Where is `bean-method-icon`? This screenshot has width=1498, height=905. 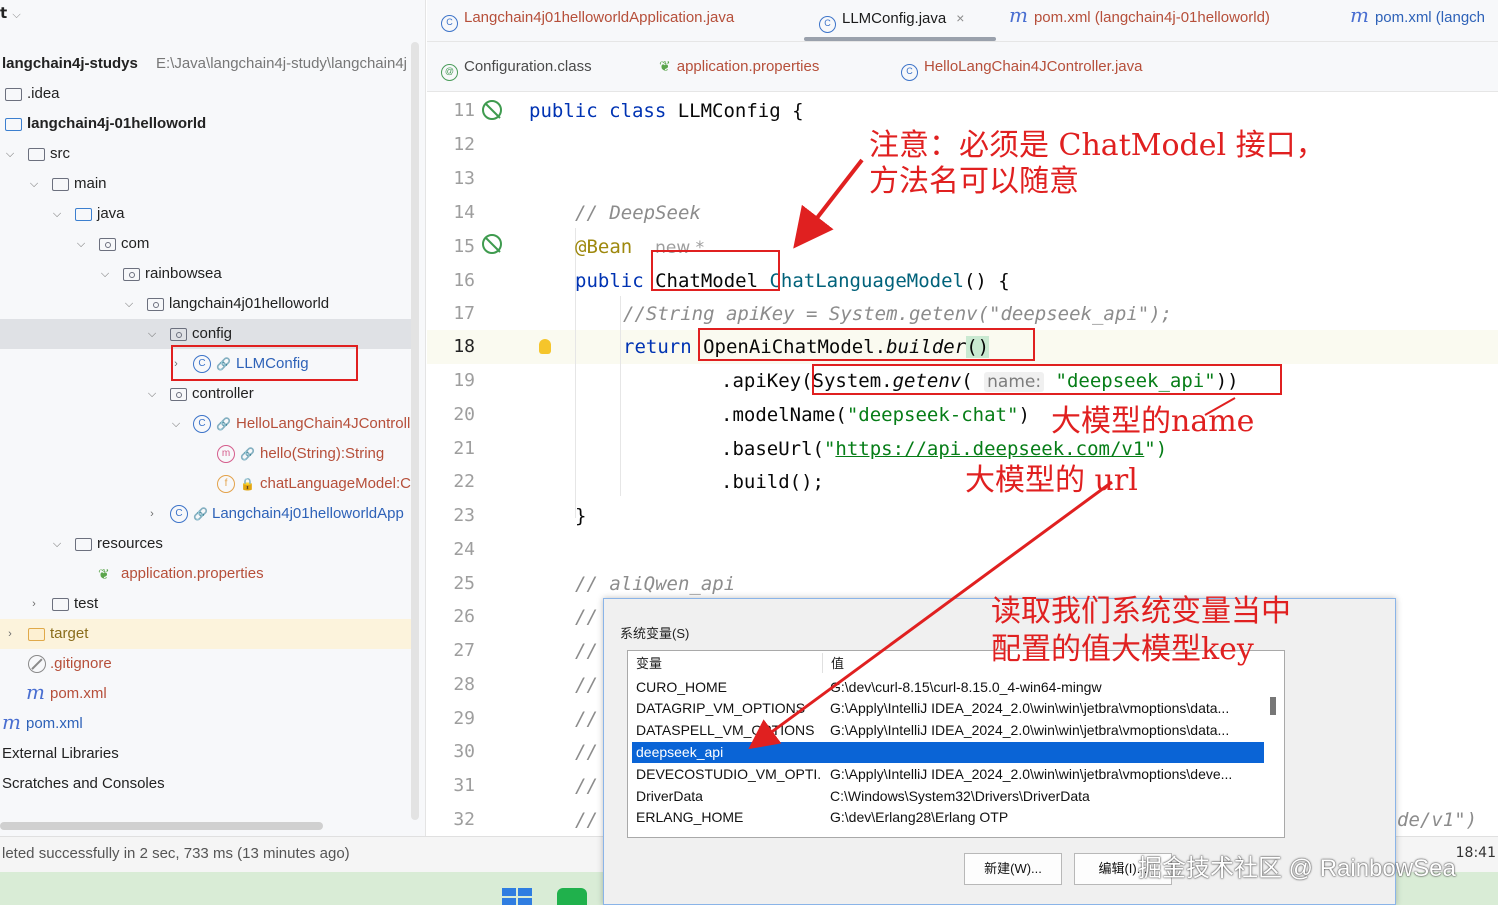 bean-method-icon is located at coordinates (493, 245).